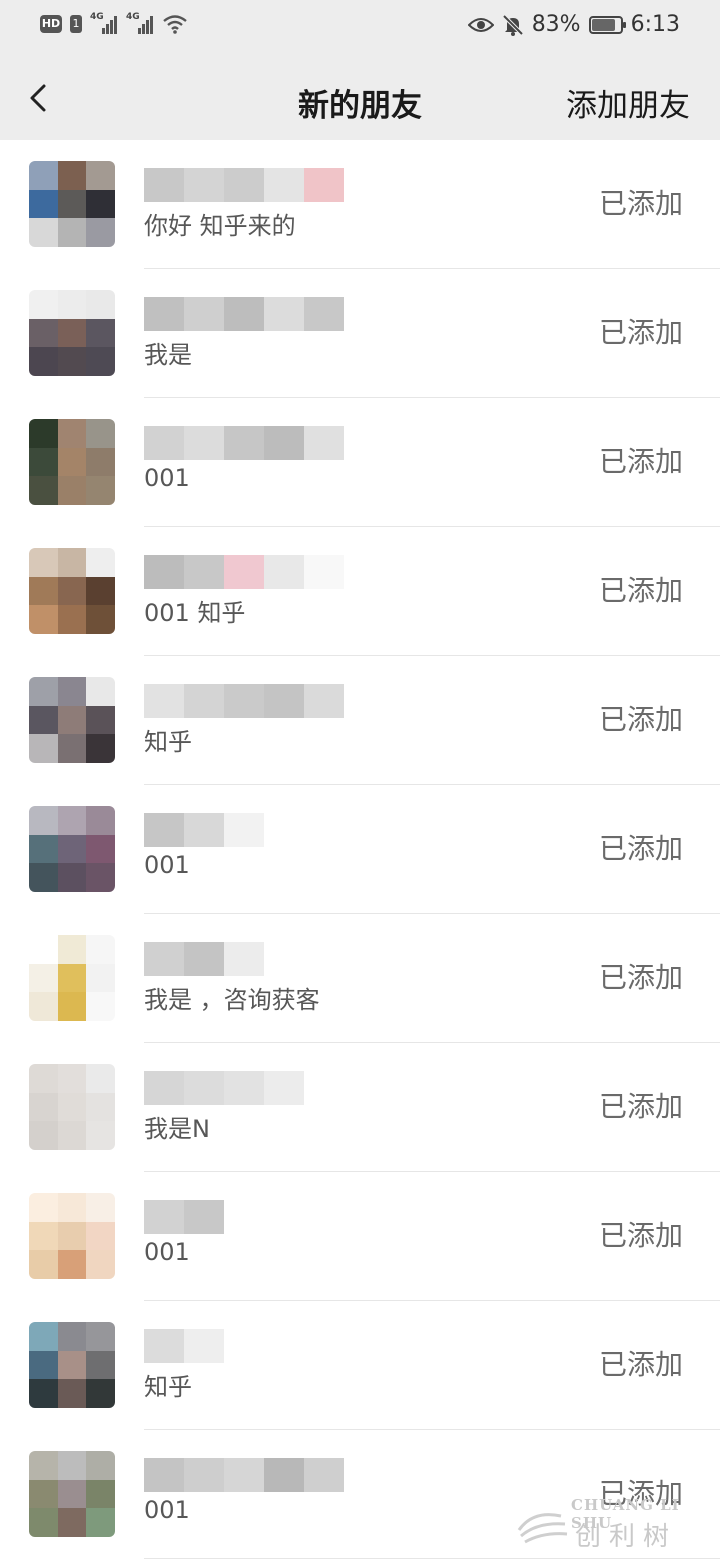 This screenshot has height=1560, width=720. What do you see at coordinates (51, 24) in the screenshot?
I see `hd-icon: HD` at bounding box center [51, 24].